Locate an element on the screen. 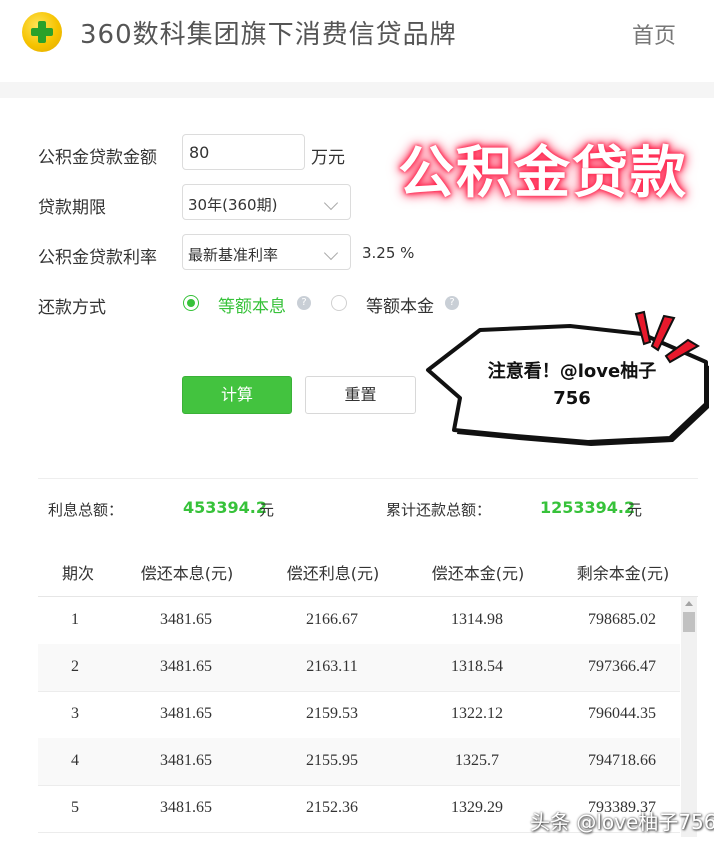 The image size is (714, 845). interest-total-value: 453394.2 is located at coordinates (225, 507).